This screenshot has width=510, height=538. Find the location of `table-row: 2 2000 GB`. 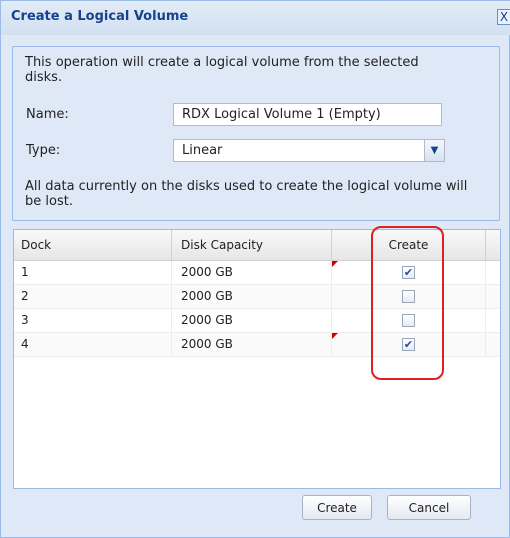

table-row: 2 2000 GB is located at coordinates (257, 297).